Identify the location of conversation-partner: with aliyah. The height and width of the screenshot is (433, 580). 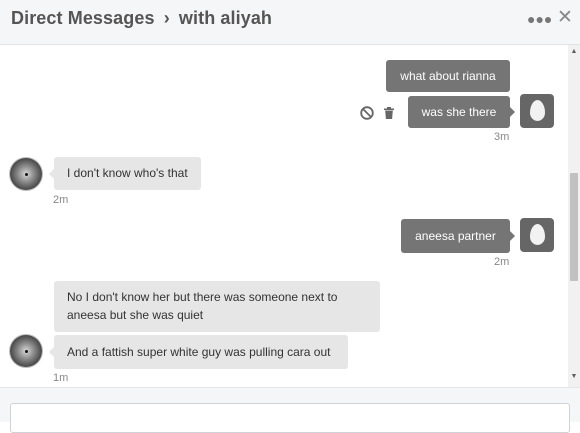
(225, 18).